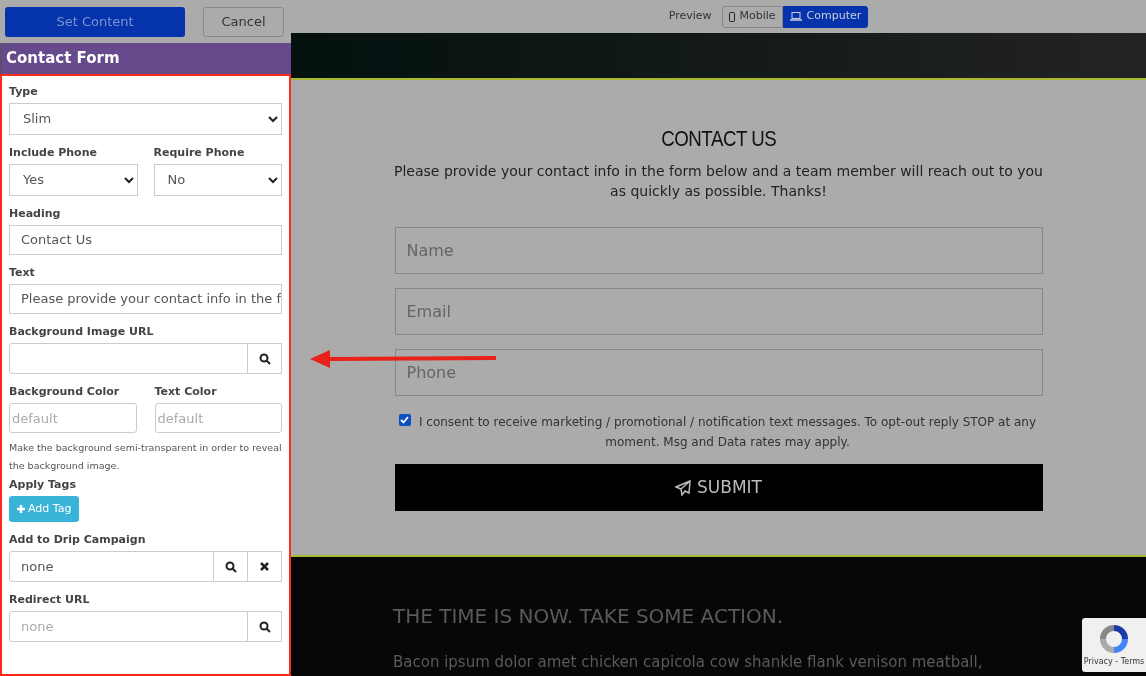  Describe the element at coordinates (404, 420) in the screenshot. I see `consent-checkbox` at that location.